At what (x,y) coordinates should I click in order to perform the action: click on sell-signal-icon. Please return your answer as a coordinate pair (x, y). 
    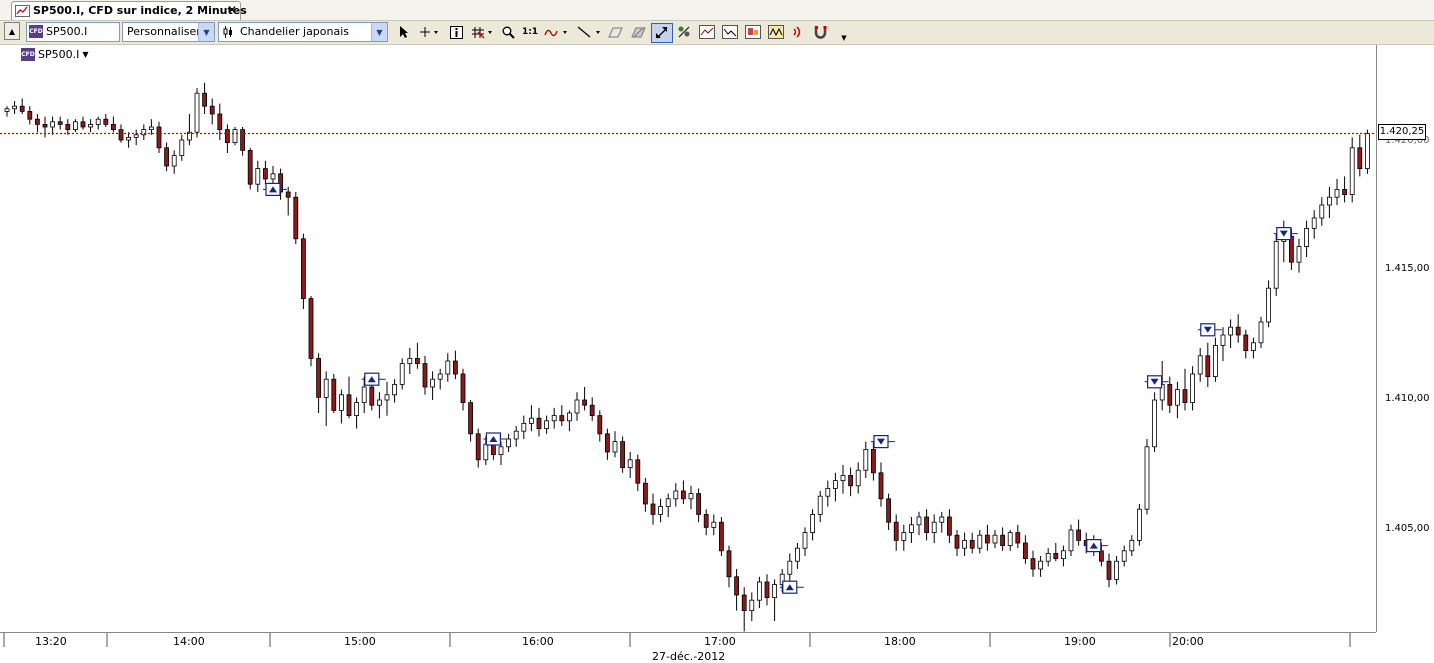
    Looking at the image, I should click on (1156, 382).